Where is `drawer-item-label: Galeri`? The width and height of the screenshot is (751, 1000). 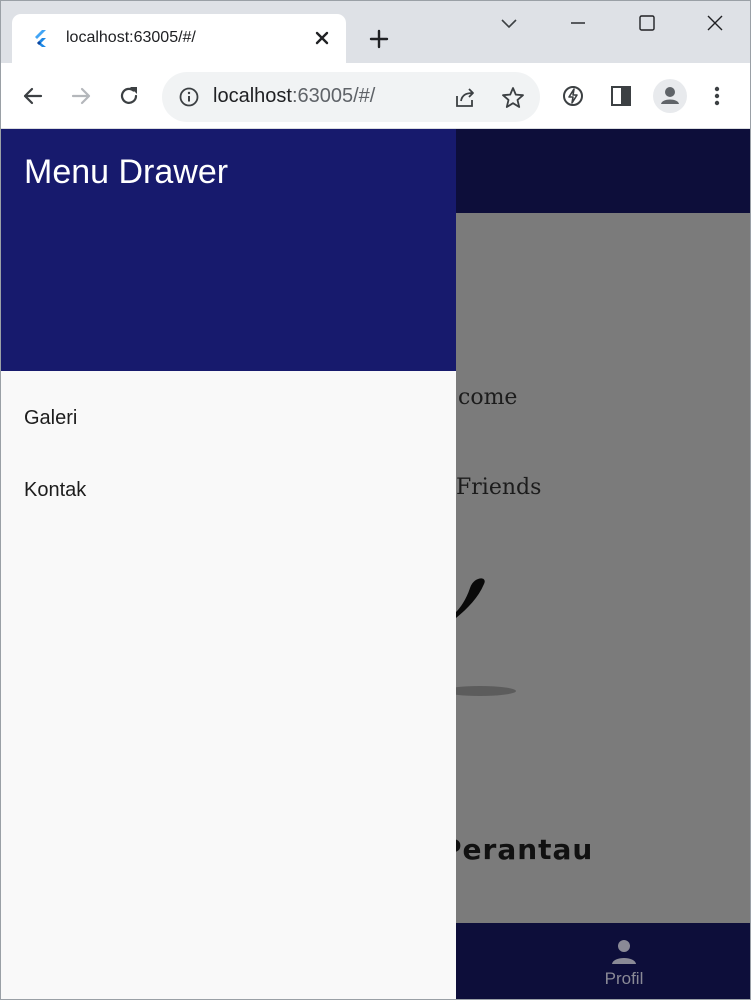 drawer-item-label: Galeri is located at coordinates (51, 418).